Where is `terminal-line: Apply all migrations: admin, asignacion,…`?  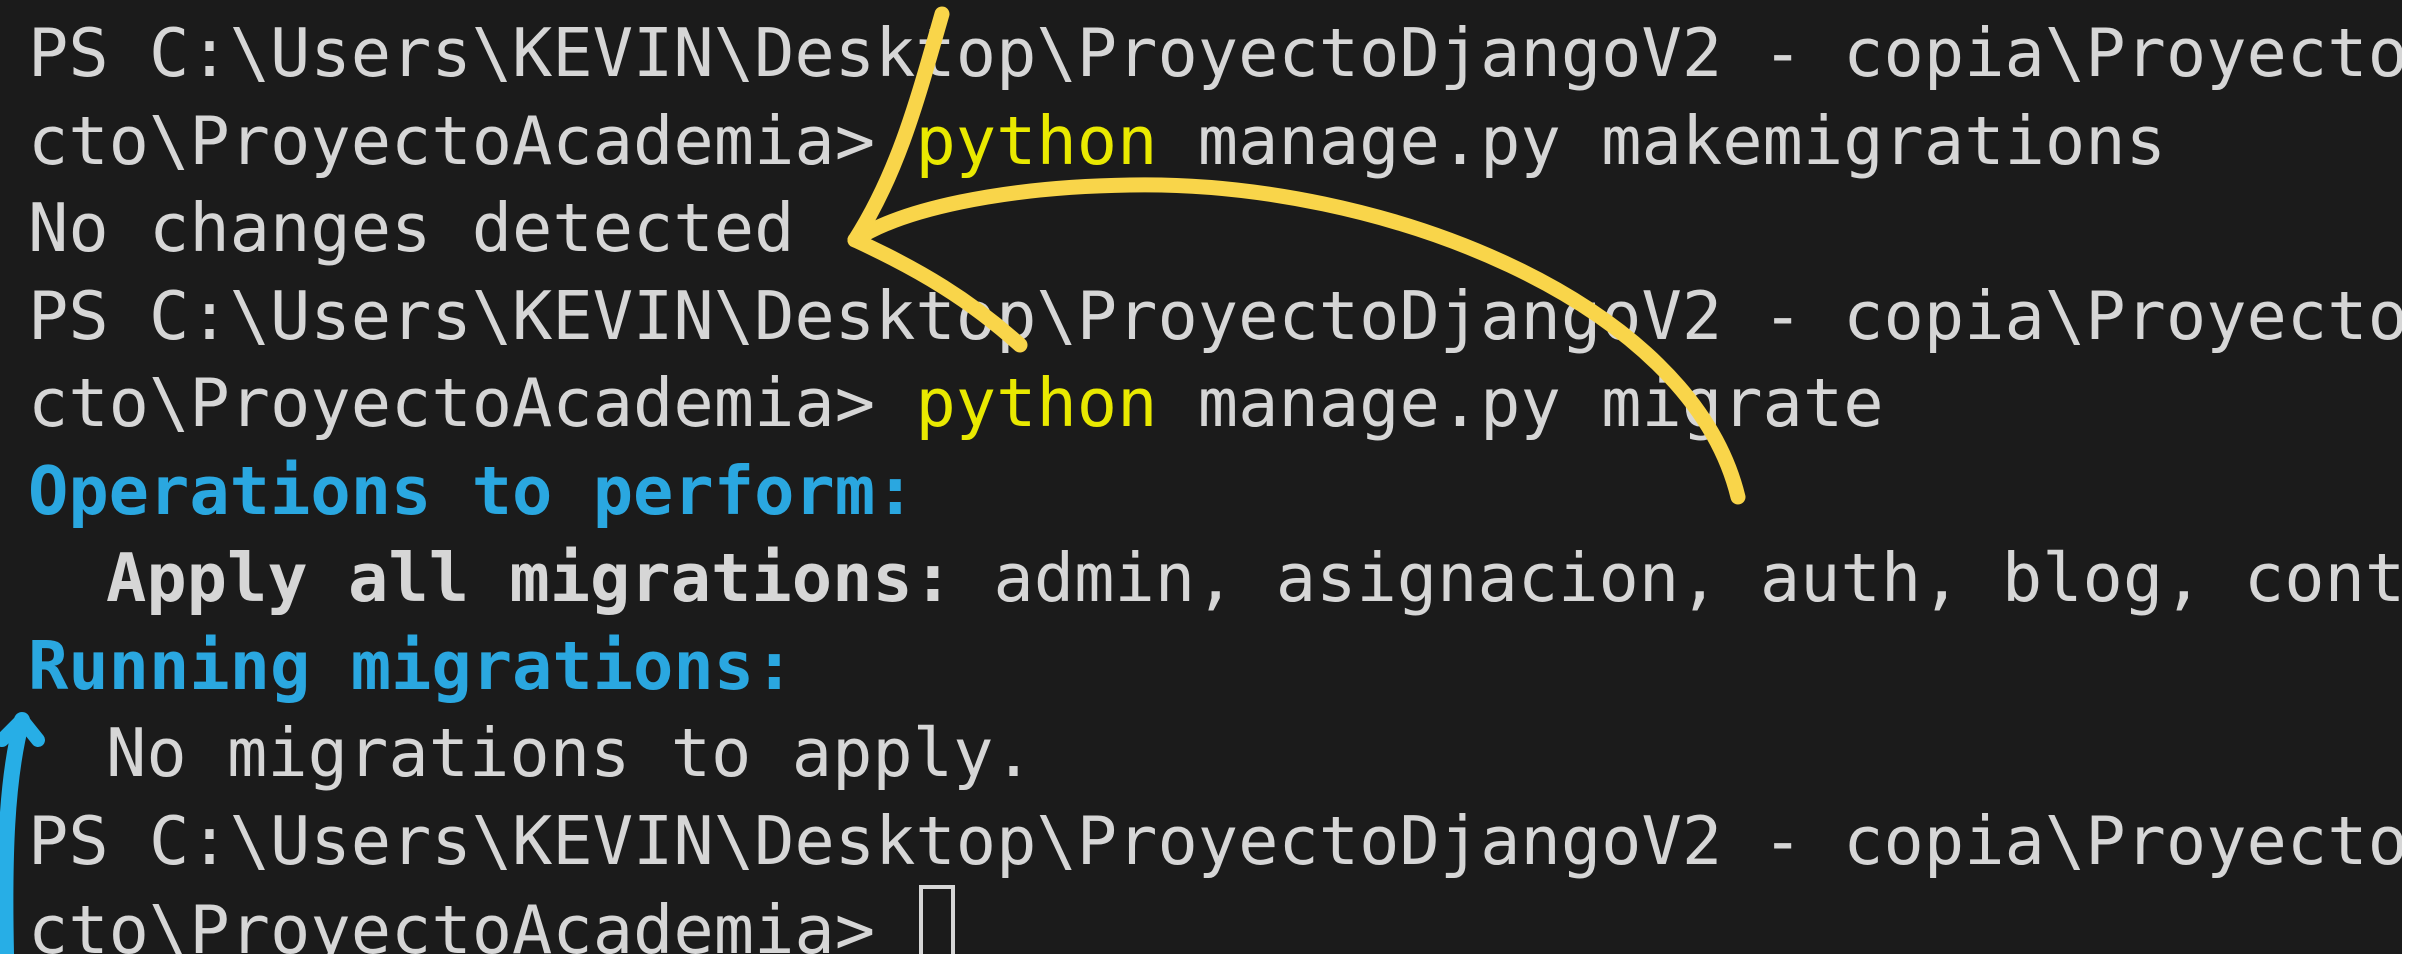
terminal-line: Apply all migrations: admin, asignacion,… is located at coordinates (1215, 579).